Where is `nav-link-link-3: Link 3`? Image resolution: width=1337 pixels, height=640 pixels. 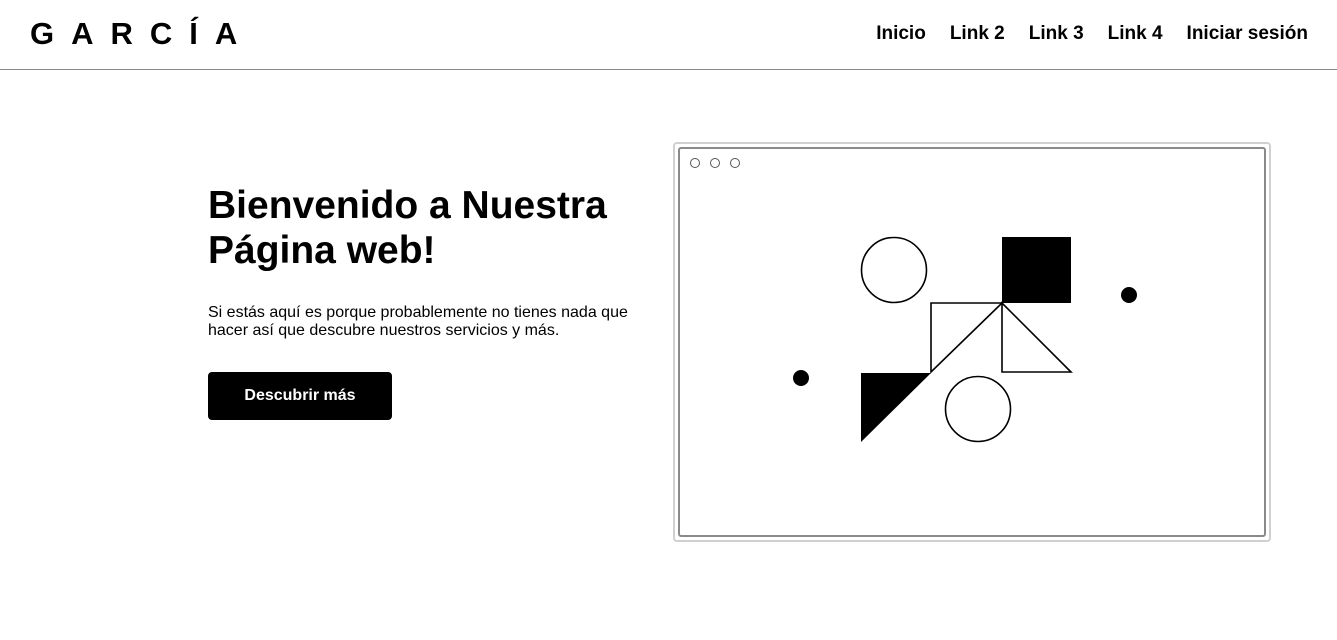
nav-link-link-3: Link 3 is located at coordinates (1056, 34).